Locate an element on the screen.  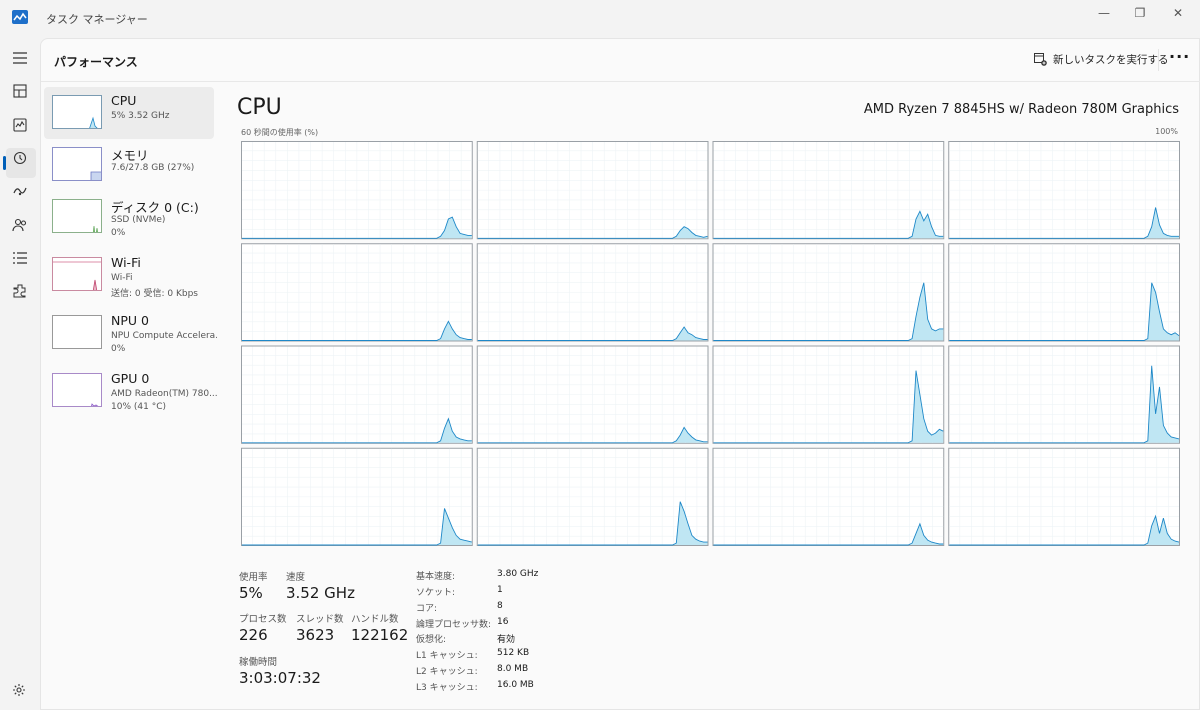
speed-value: 3.52 GHz is located at coordinates (320, 593).